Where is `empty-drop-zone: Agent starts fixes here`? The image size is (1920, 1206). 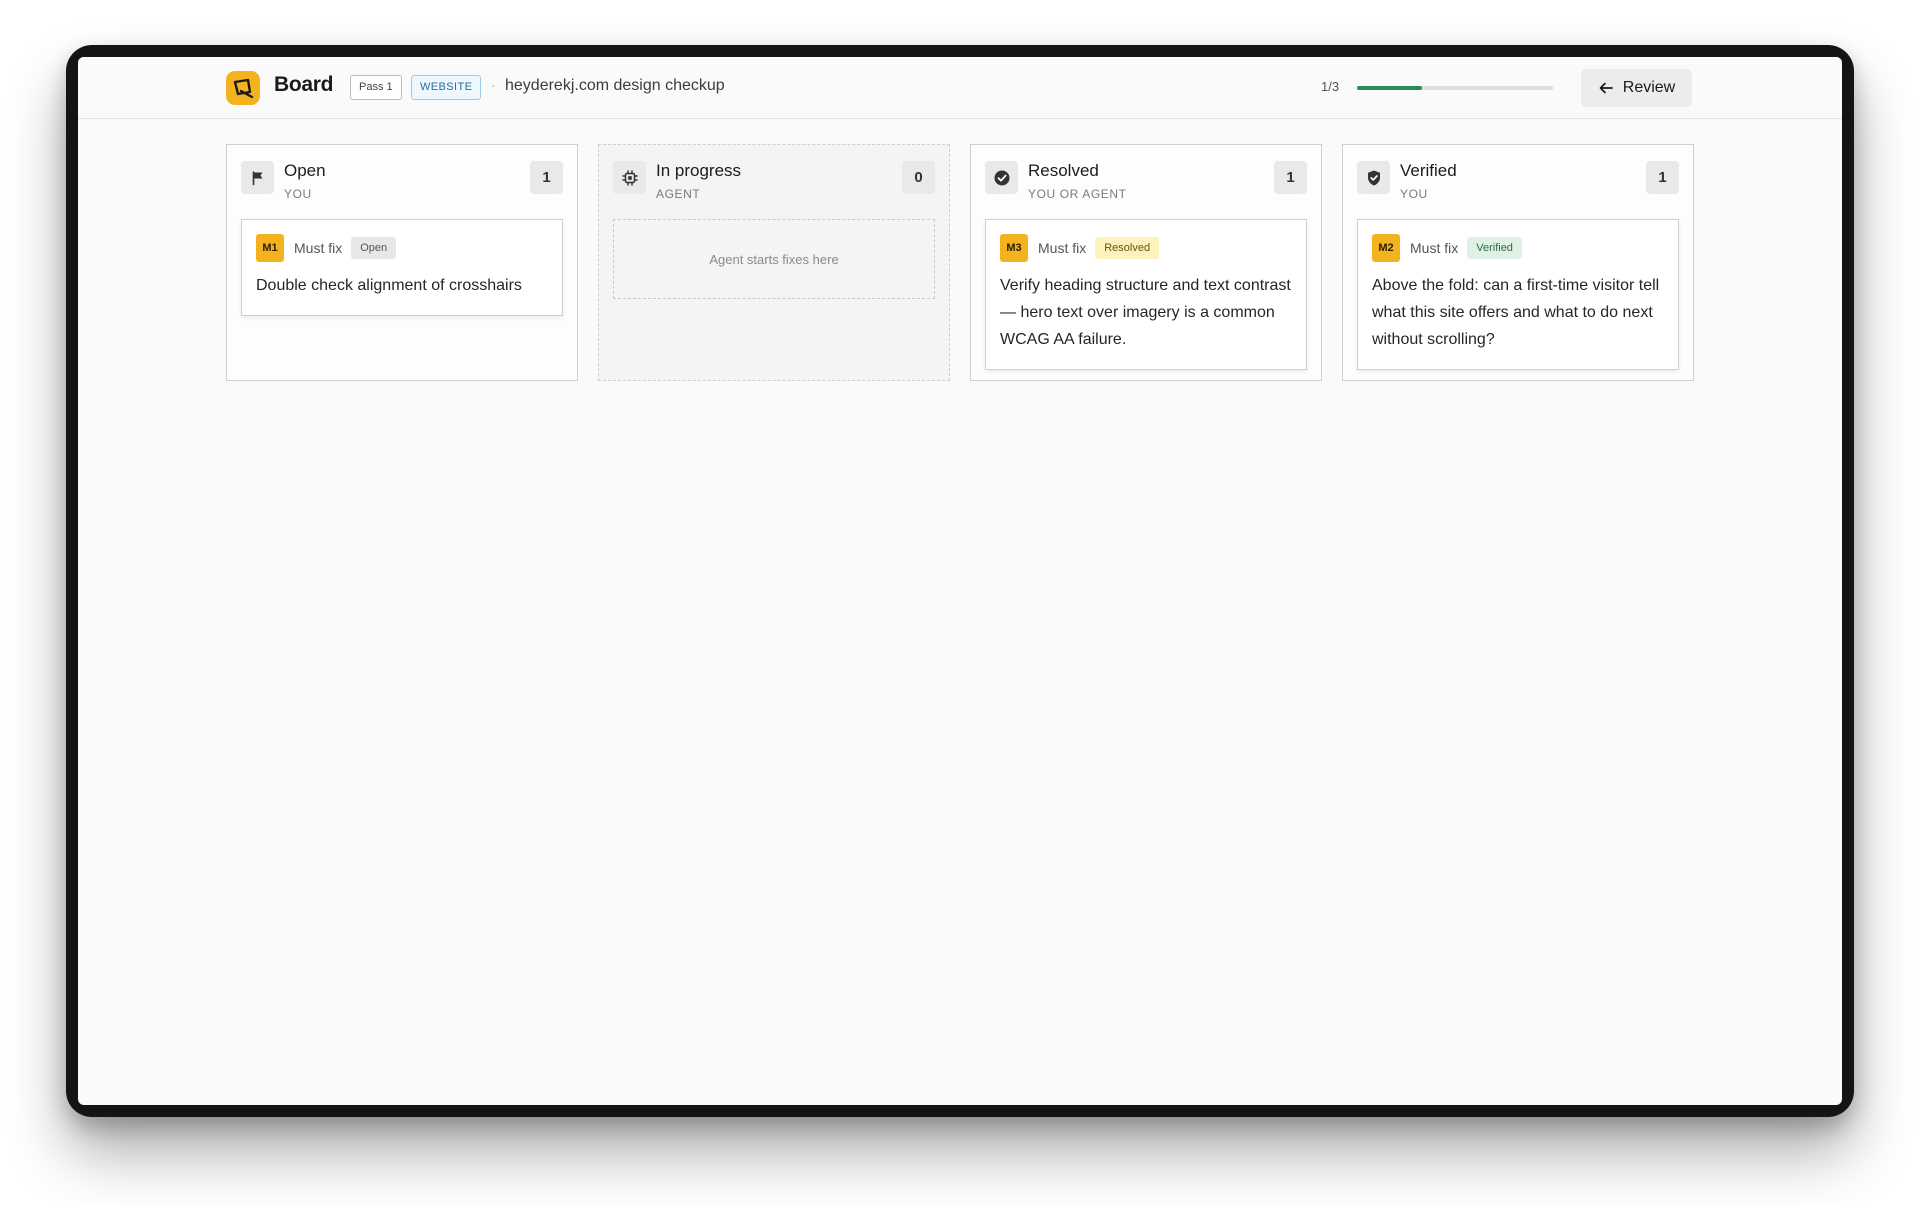
empty-drop-zone: Agent starts fixes here is located at coordinates (774, 259).